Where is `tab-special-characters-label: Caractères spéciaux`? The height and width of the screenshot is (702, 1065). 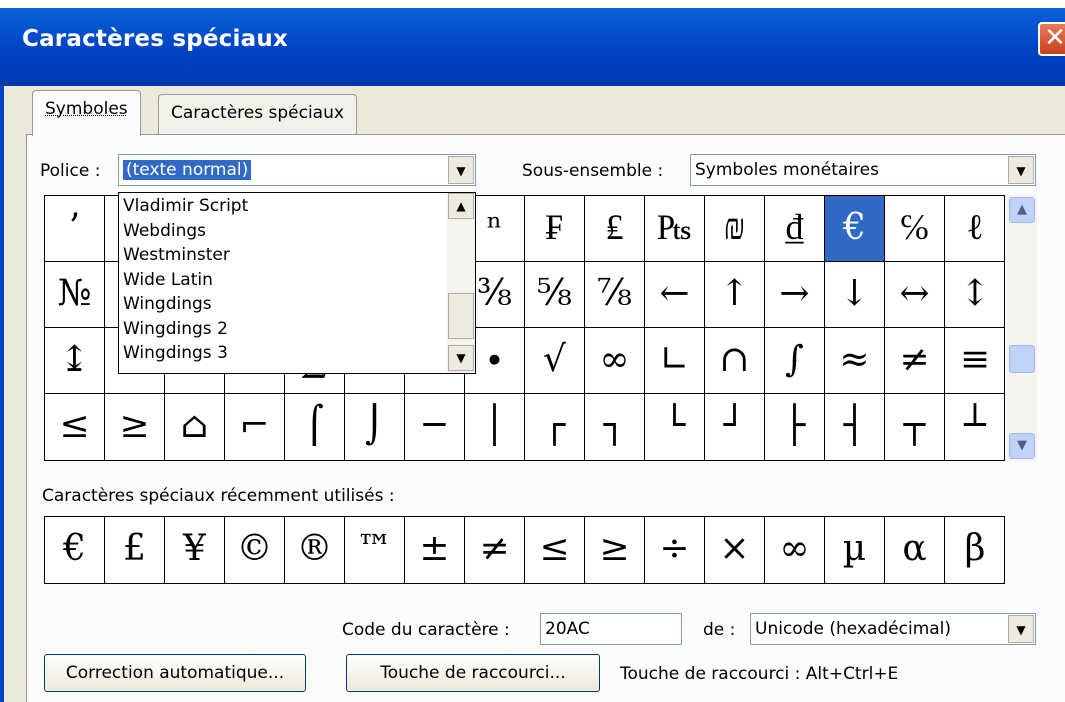
tab-special-characters-label: Caractères spéciaux is located at coordinates (257, 113).